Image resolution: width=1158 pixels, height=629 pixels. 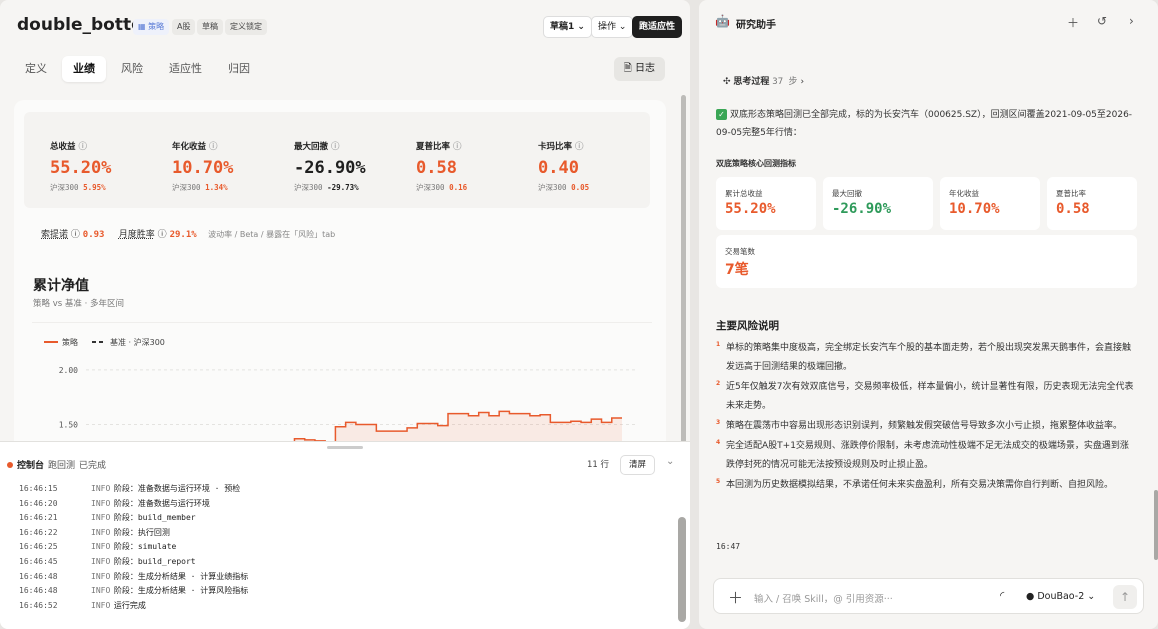 I want to click on chip-strategy-label: 策略, so click(x=156, y=26).